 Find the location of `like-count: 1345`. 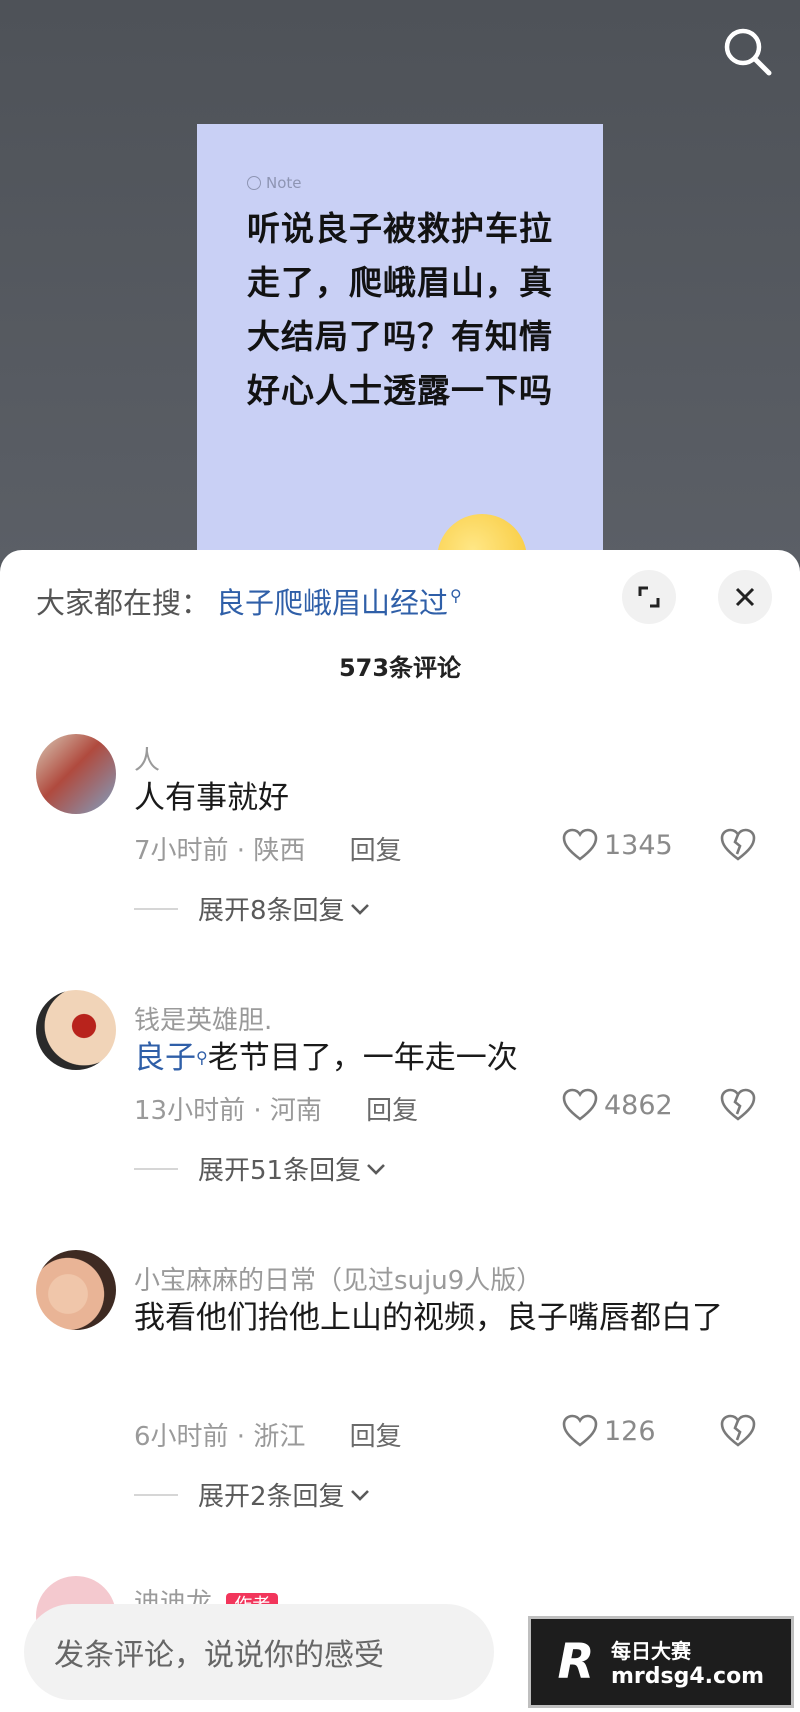

like-count: 1345 is located at coordinates (638, 845).